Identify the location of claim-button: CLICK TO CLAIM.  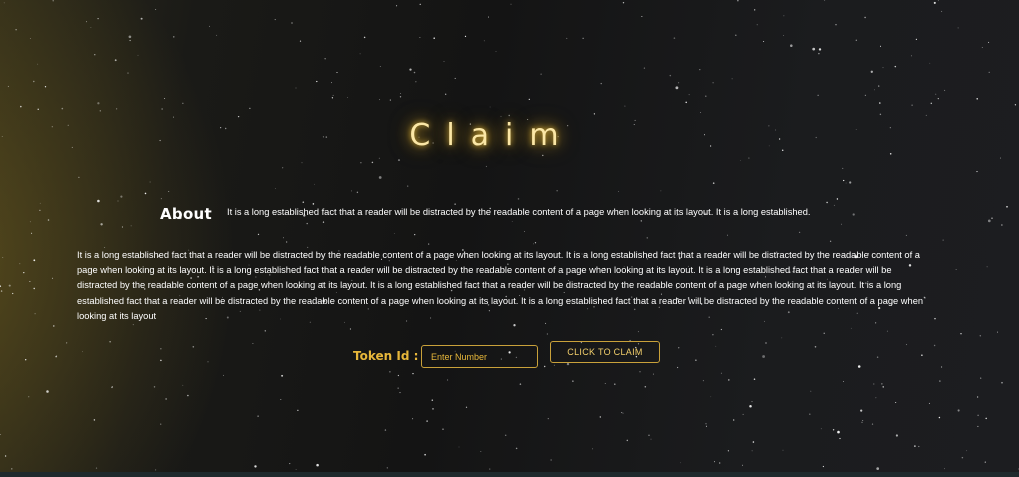
(605, 352).